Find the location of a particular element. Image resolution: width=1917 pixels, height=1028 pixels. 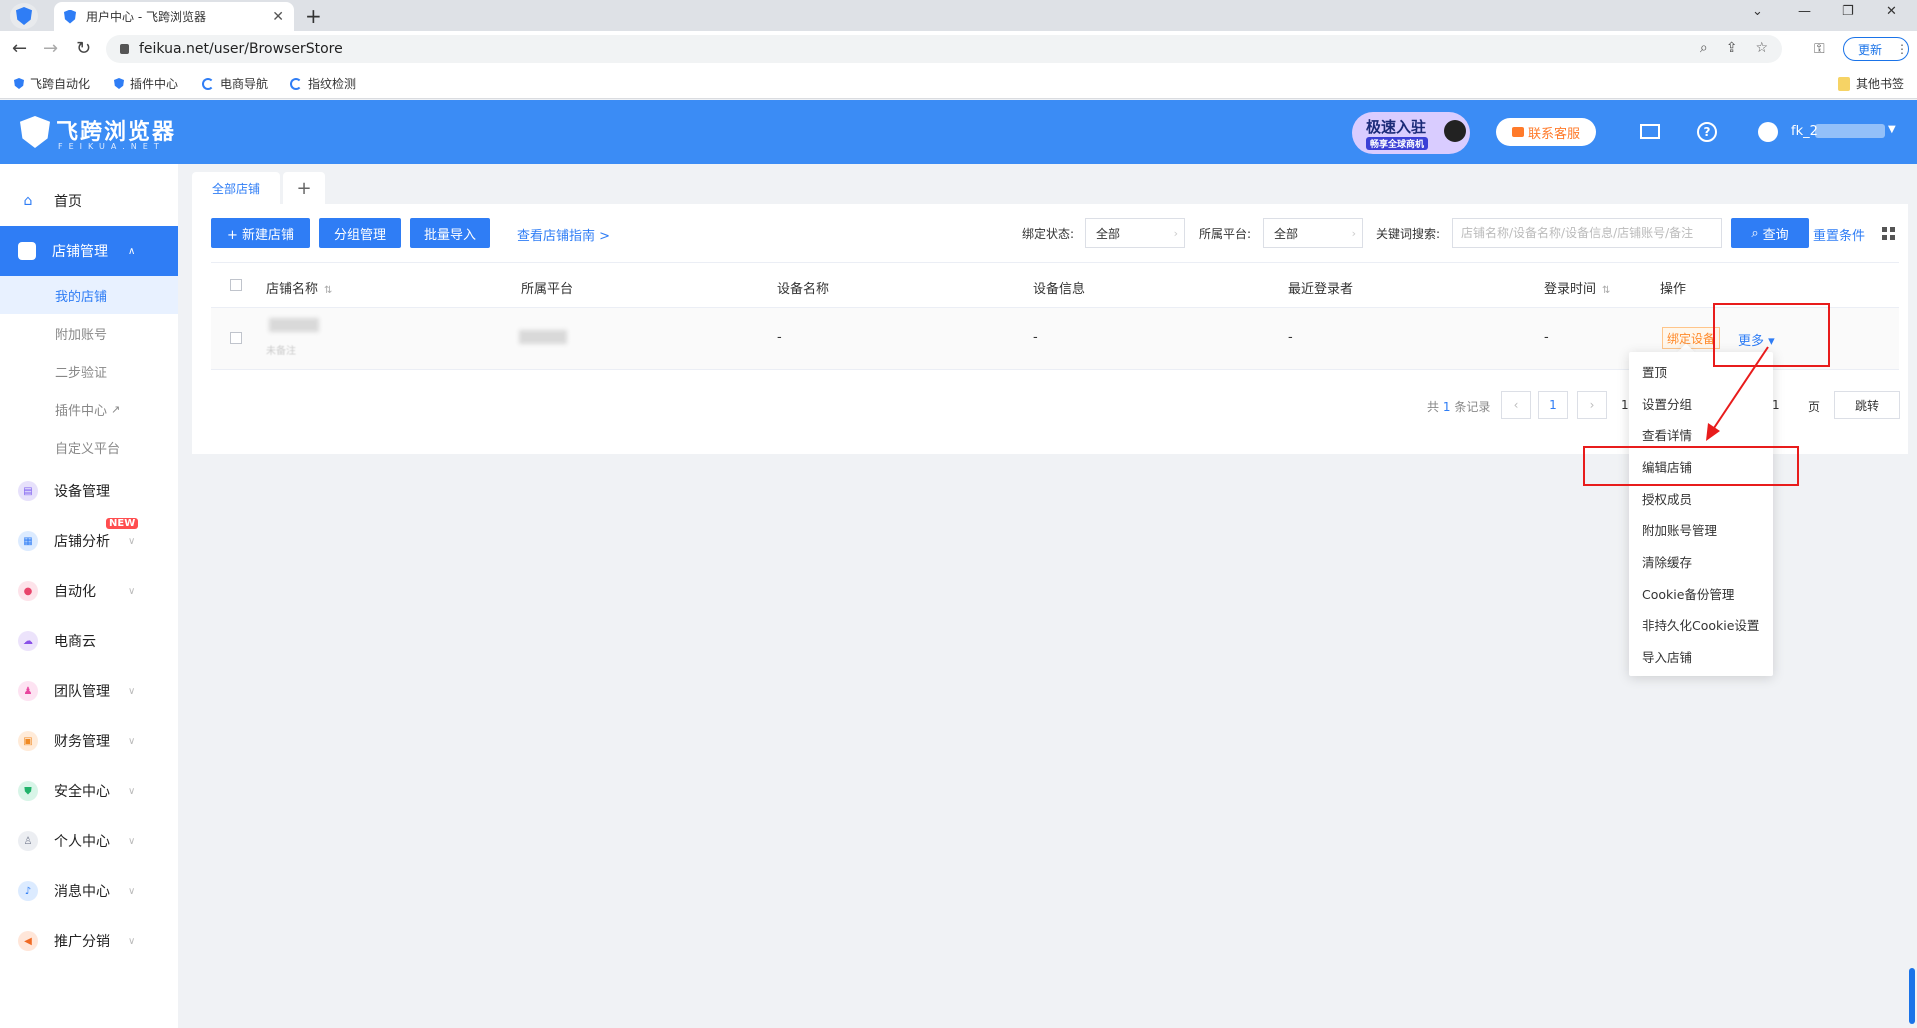

row-checkbox is located at coordinates (236, 338).